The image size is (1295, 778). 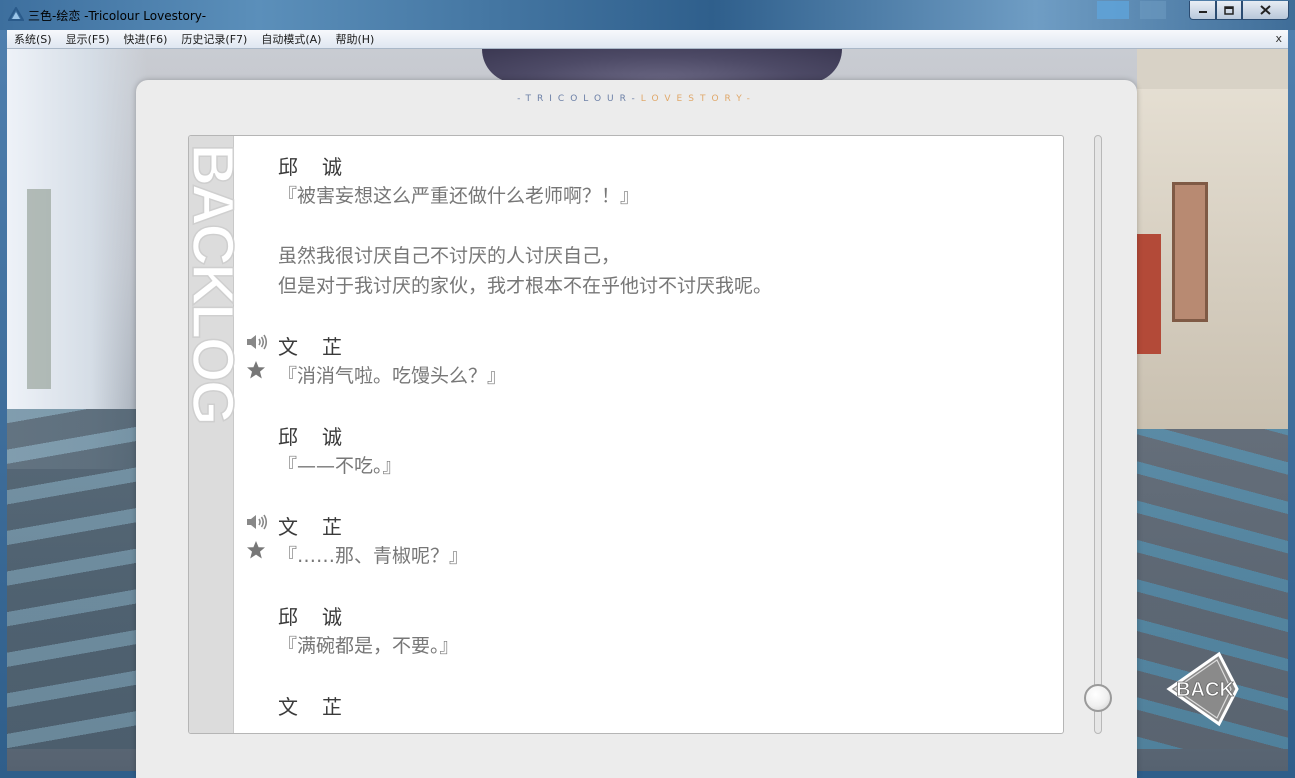 I want to click on window-controls, so click(x=1239, y=10).